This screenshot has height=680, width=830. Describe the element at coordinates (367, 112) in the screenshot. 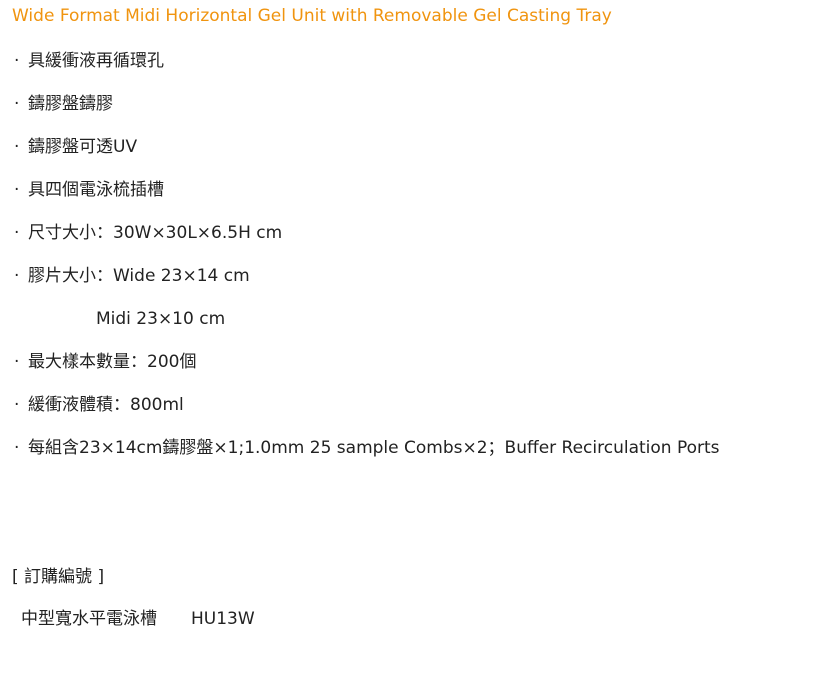

I see `feature-item: · 鑄膠盤鑄膠` at that location.